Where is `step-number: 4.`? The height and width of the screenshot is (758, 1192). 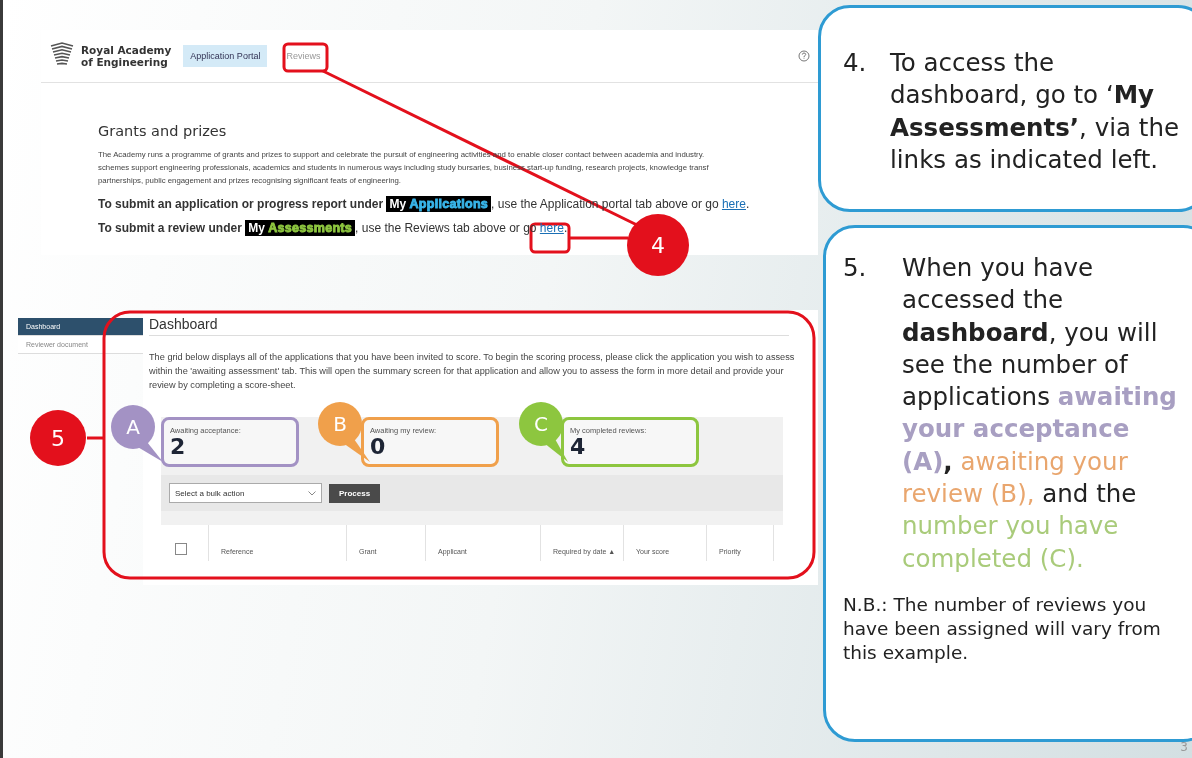
step-number: 4. is located at coordinates (855, 63).